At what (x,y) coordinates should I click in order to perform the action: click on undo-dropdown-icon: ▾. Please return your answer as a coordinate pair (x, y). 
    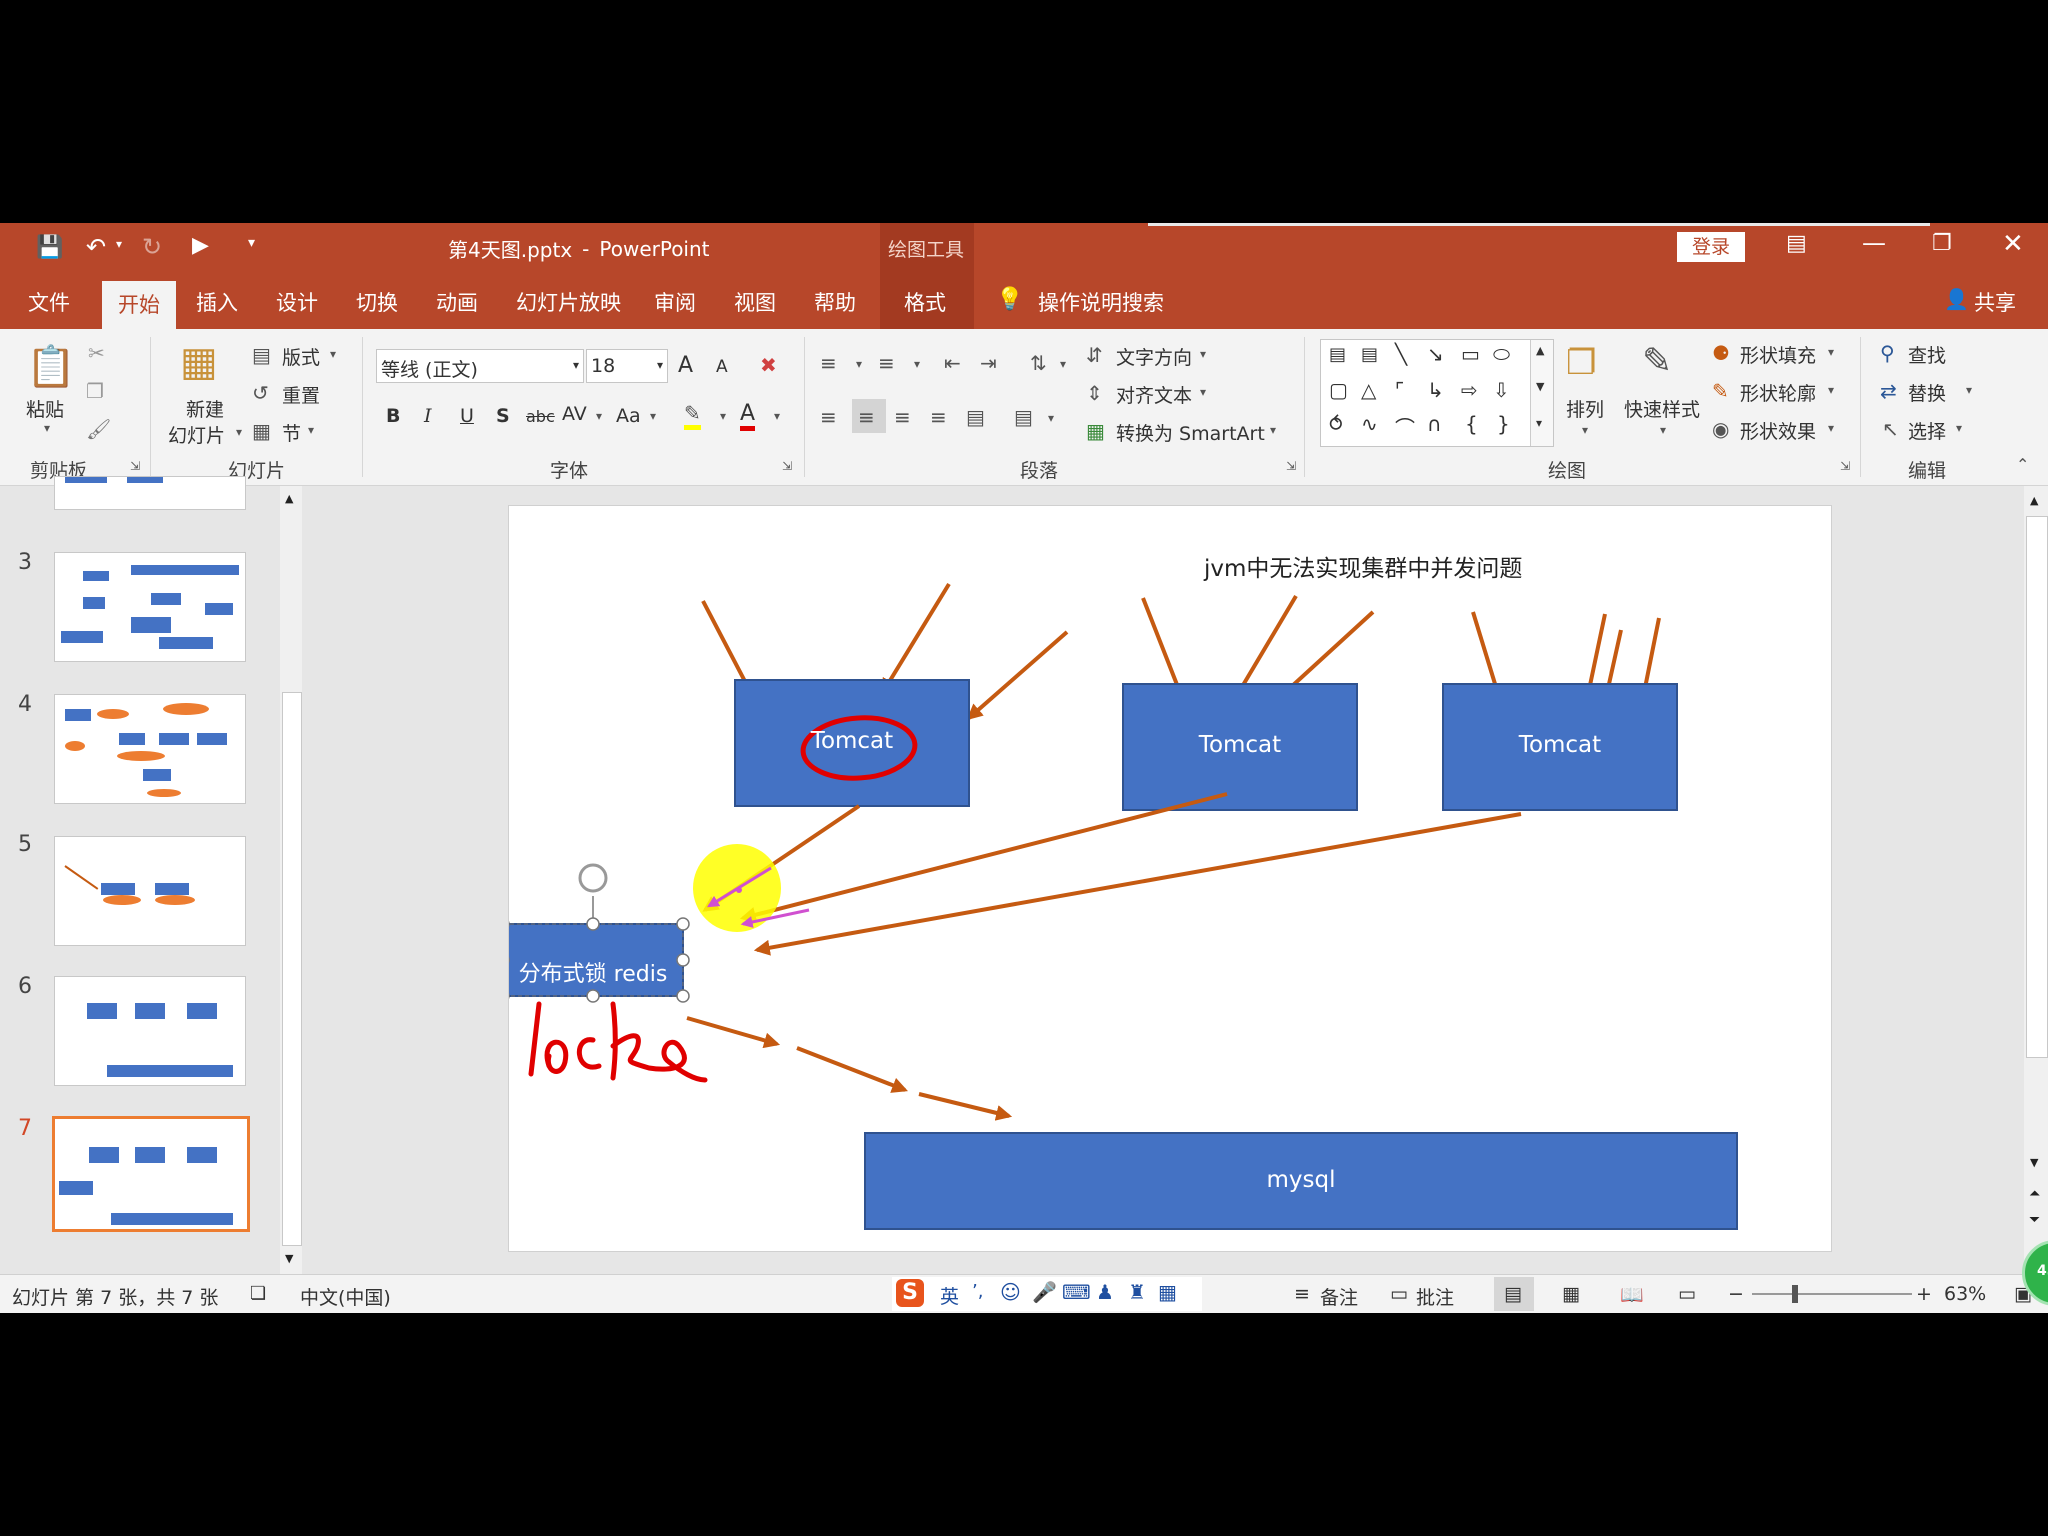
    Looking at the image, I should click on (119, 244).